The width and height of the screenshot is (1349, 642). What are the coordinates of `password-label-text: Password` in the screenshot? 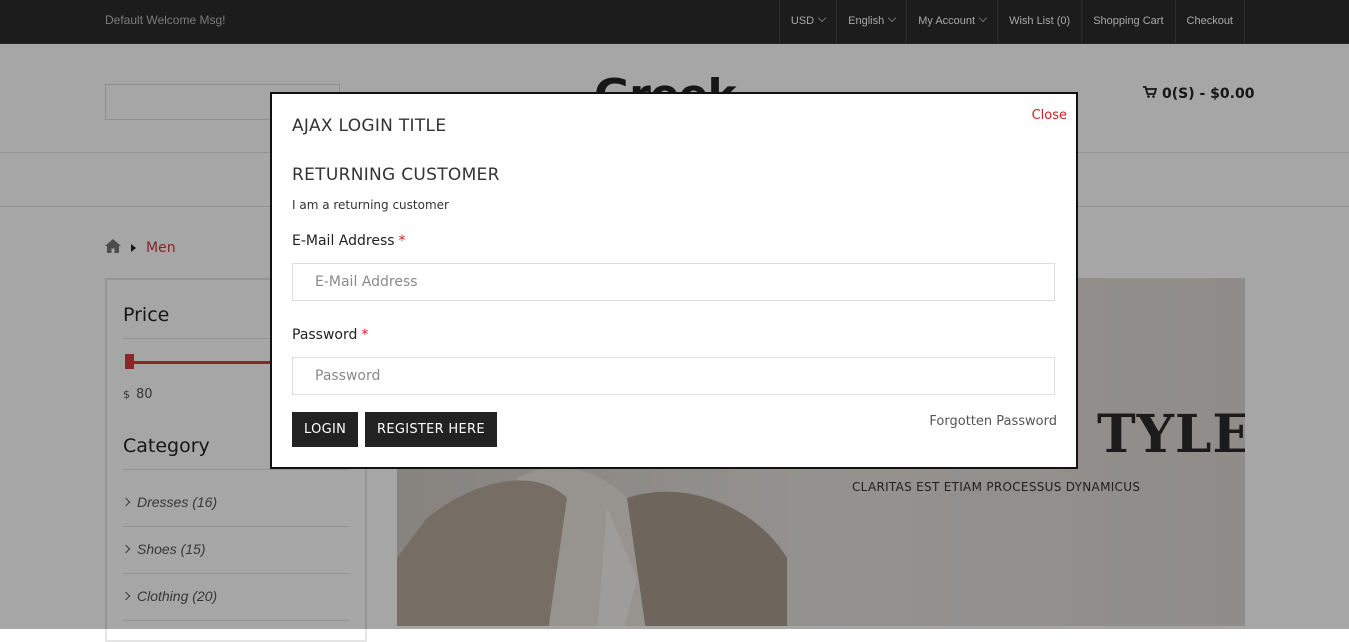 It's located at (325, 335).